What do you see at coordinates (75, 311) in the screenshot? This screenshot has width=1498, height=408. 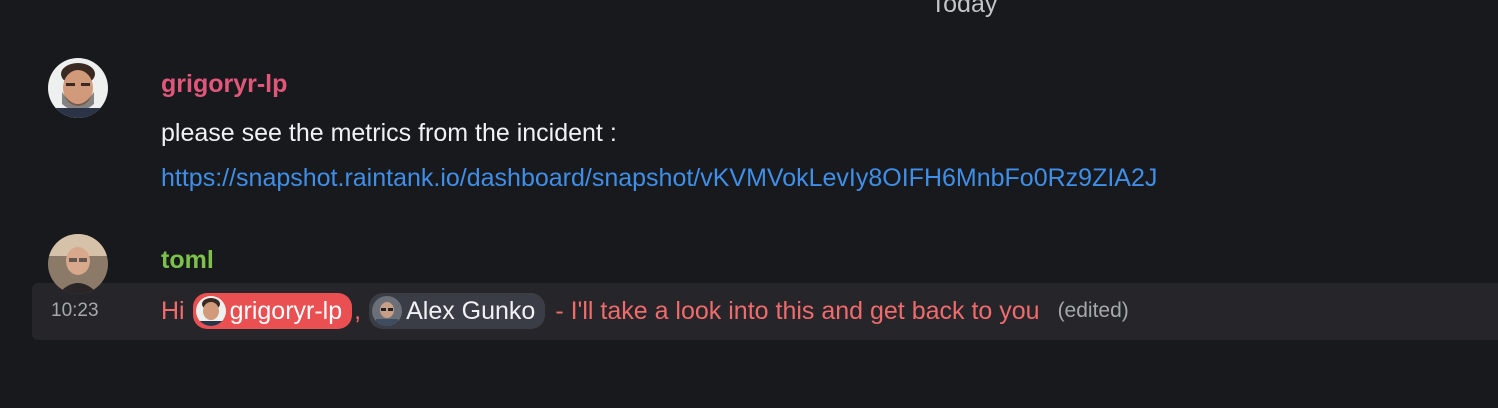 I see `message-timestamp: 10:23` at bounding box center [75, 311].